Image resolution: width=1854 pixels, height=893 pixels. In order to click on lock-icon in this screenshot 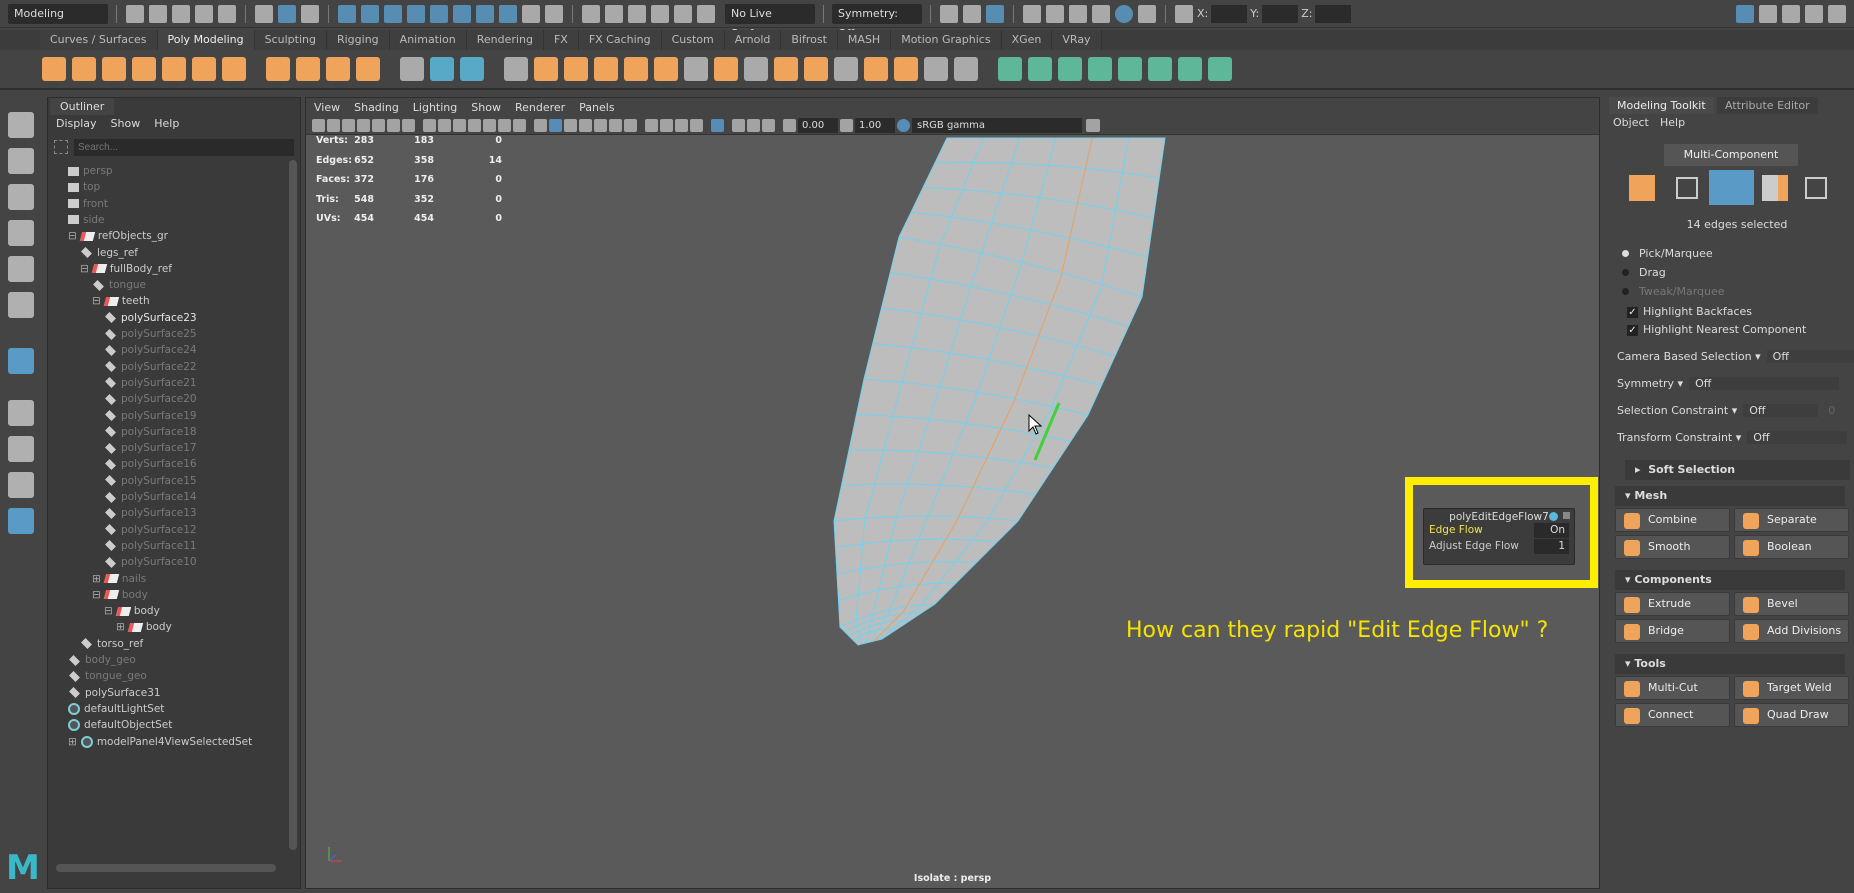, I will do `click(531, 13)`.